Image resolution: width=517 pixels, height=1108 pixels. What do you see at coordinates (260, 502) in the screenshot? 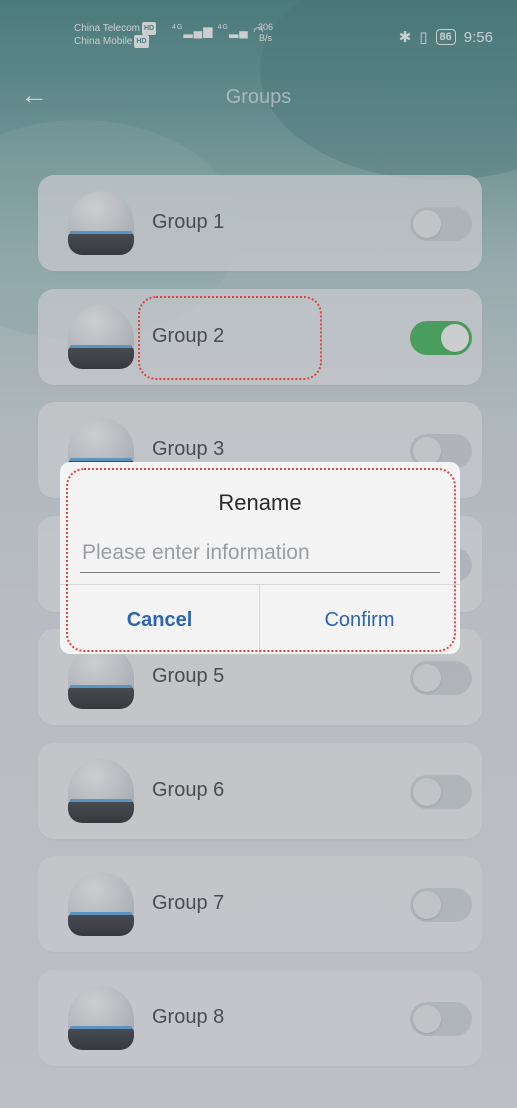
I see `dialog-title: Rename` at bounding box center [260, 502].